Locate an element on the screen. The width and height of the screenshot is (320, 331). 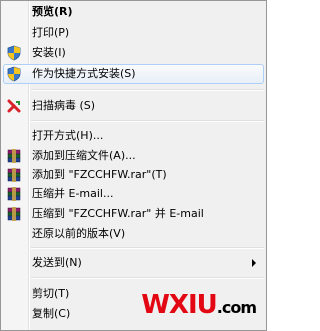
menu-item-label: 预览(R) is located at coordinates (52, 11).